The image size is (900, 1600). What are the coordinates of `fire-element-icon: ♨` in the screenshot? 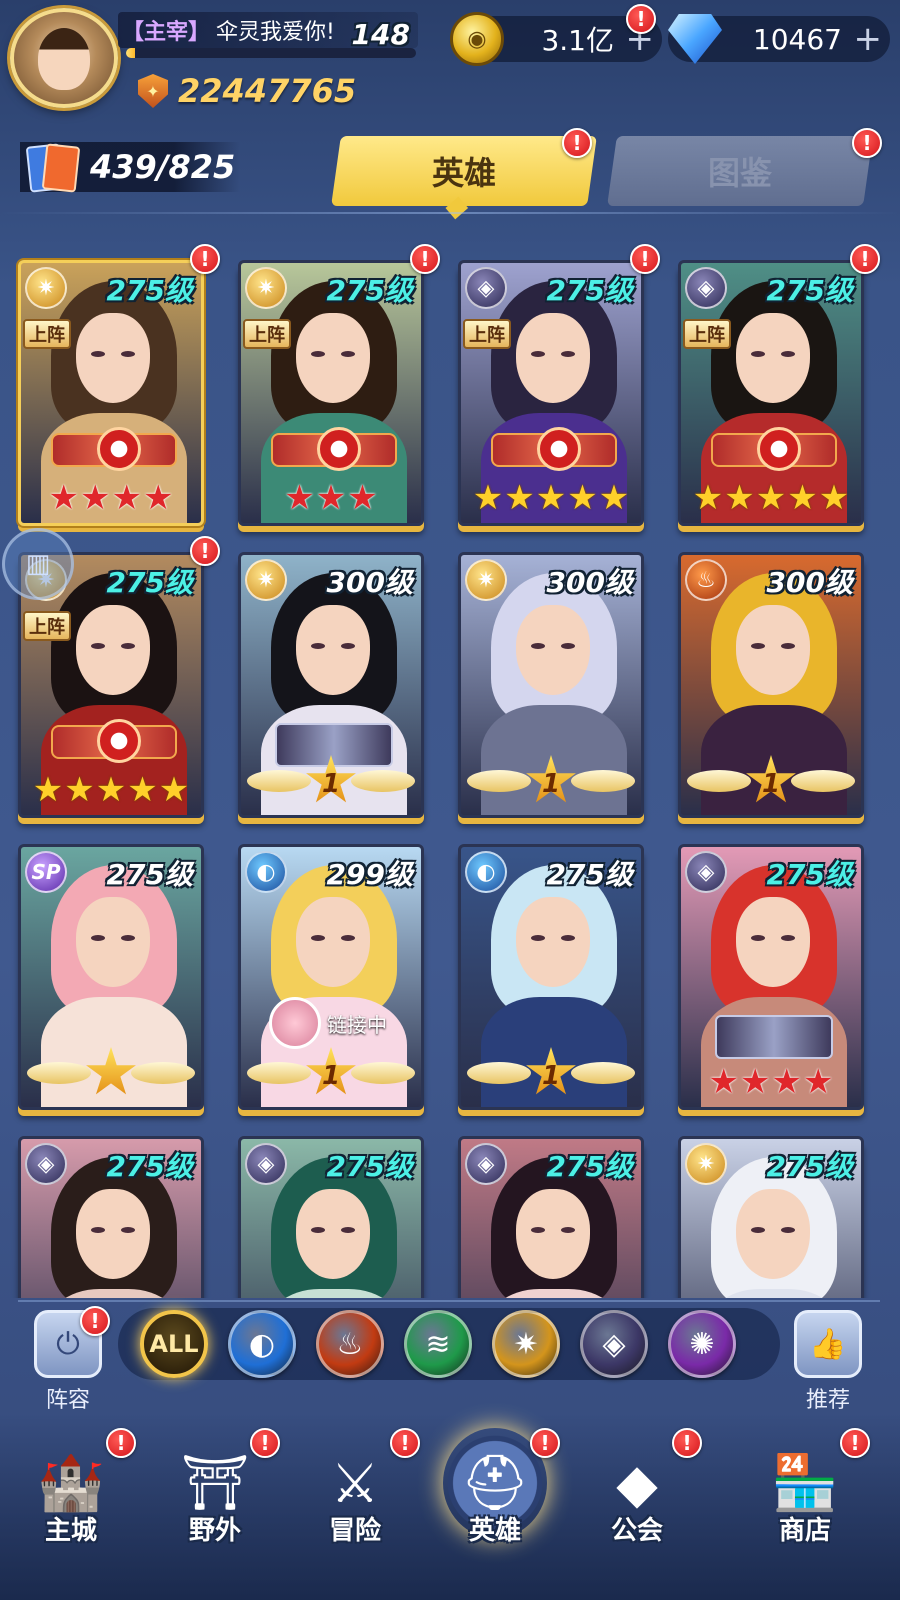 It's located at (350, 1344).